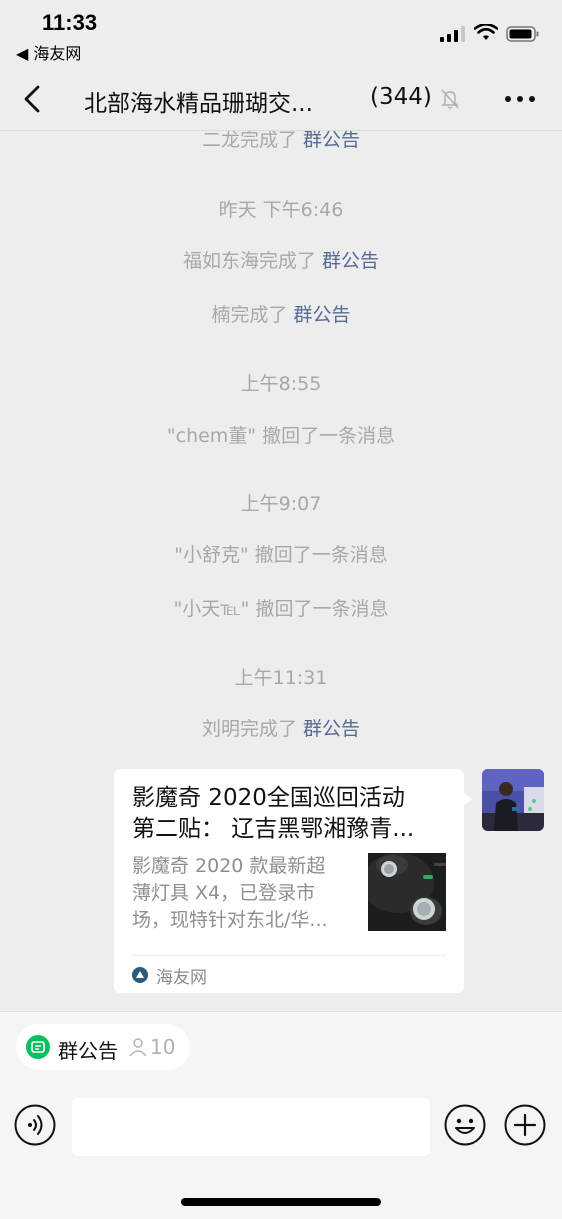 Image resolution: width=562 pixels, height=1219 pixels. What do you see at coordinates (407, 892) in the screenshot?
I see `card-thumbnail` at bounding box center [407, 892].